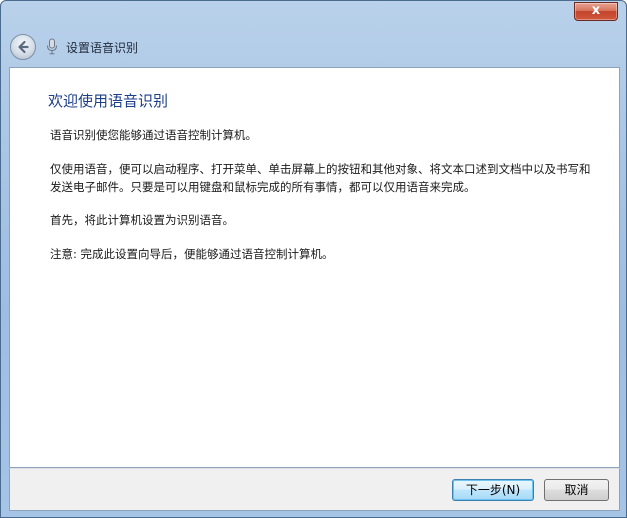  I want to click on button-bar: 下一步(N) 取消, so click(314, 489).